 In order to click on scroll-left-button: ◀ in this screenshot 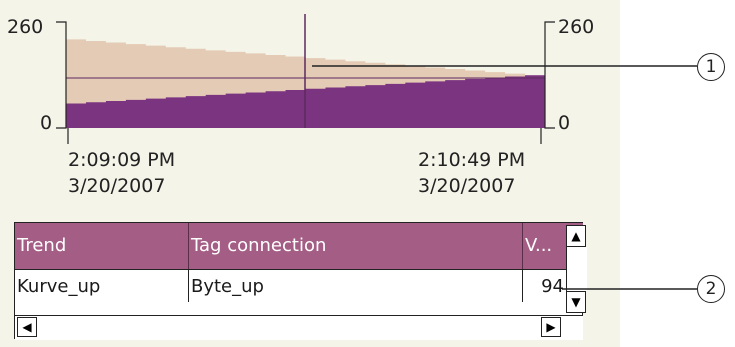, I will do `click(27, 327)`.